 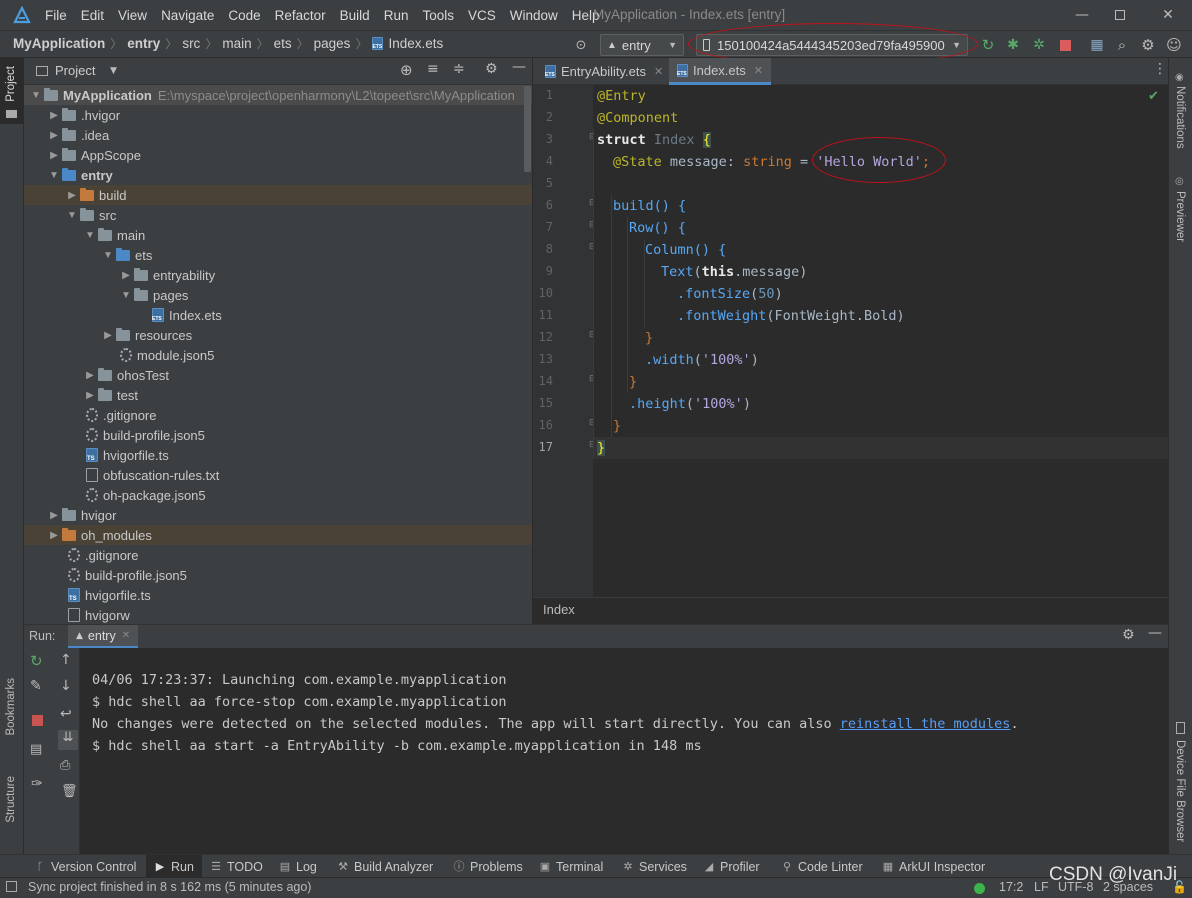 What do you see at coordinates (720, 71) in the screenshot?
I see `tab-index: Index.ets ✕` at bounding box center [720, 71].